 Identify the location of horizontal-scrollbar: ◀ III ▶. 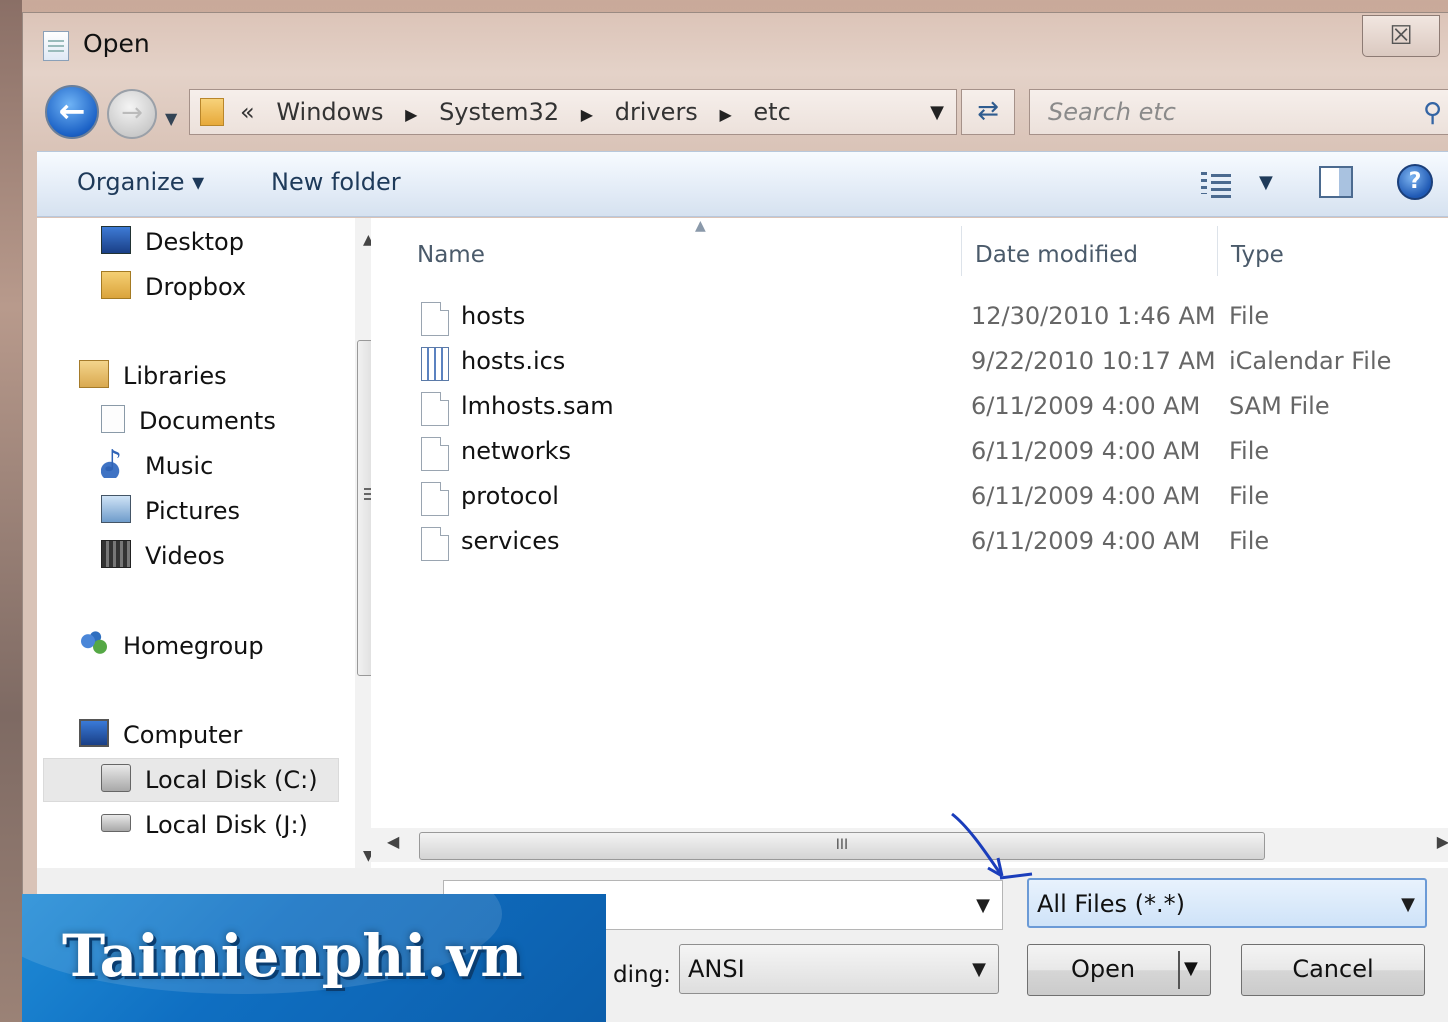
(909, 845).